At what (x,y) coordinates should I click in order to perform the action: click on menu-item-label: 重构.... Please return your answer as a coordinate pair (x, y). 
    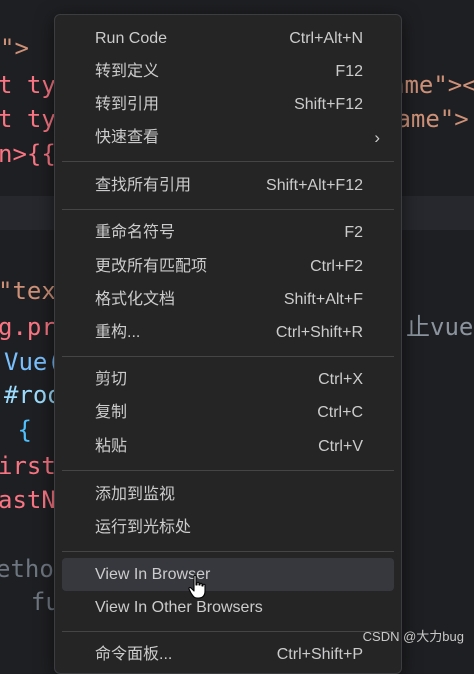
    Looking at the image, I should click on (117, 332).